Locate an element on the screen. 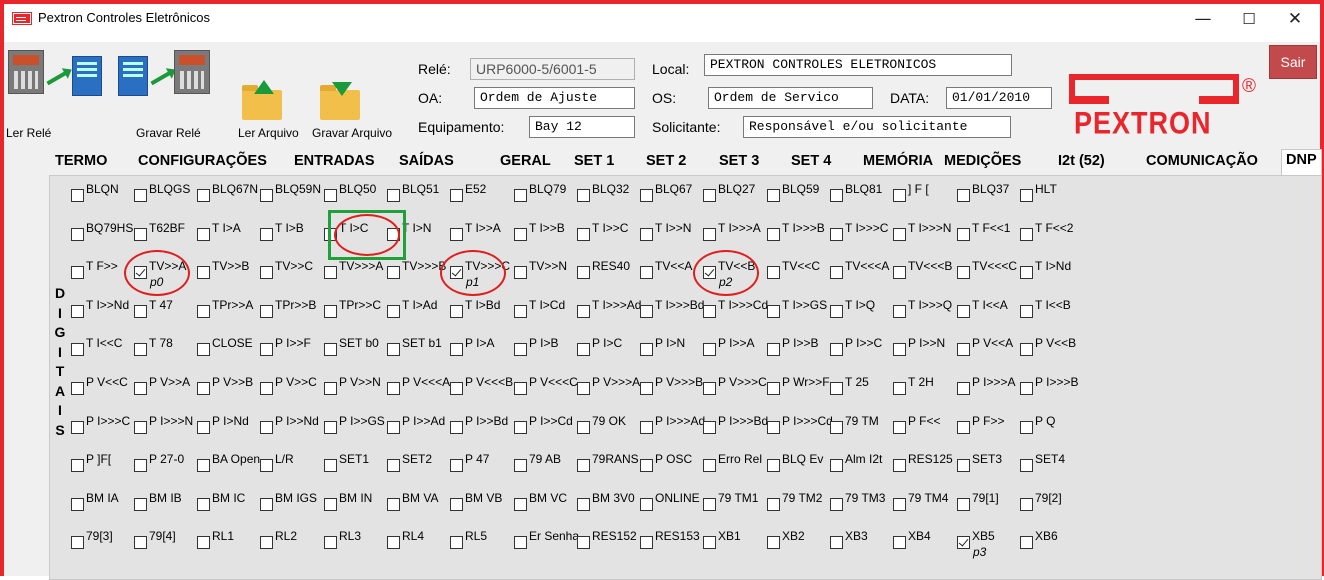 Image resolution: width=1324 pixels, height=580 pixels. solicitante-field: Responsável e/ou solicitante is located at coordinates (877, 127).